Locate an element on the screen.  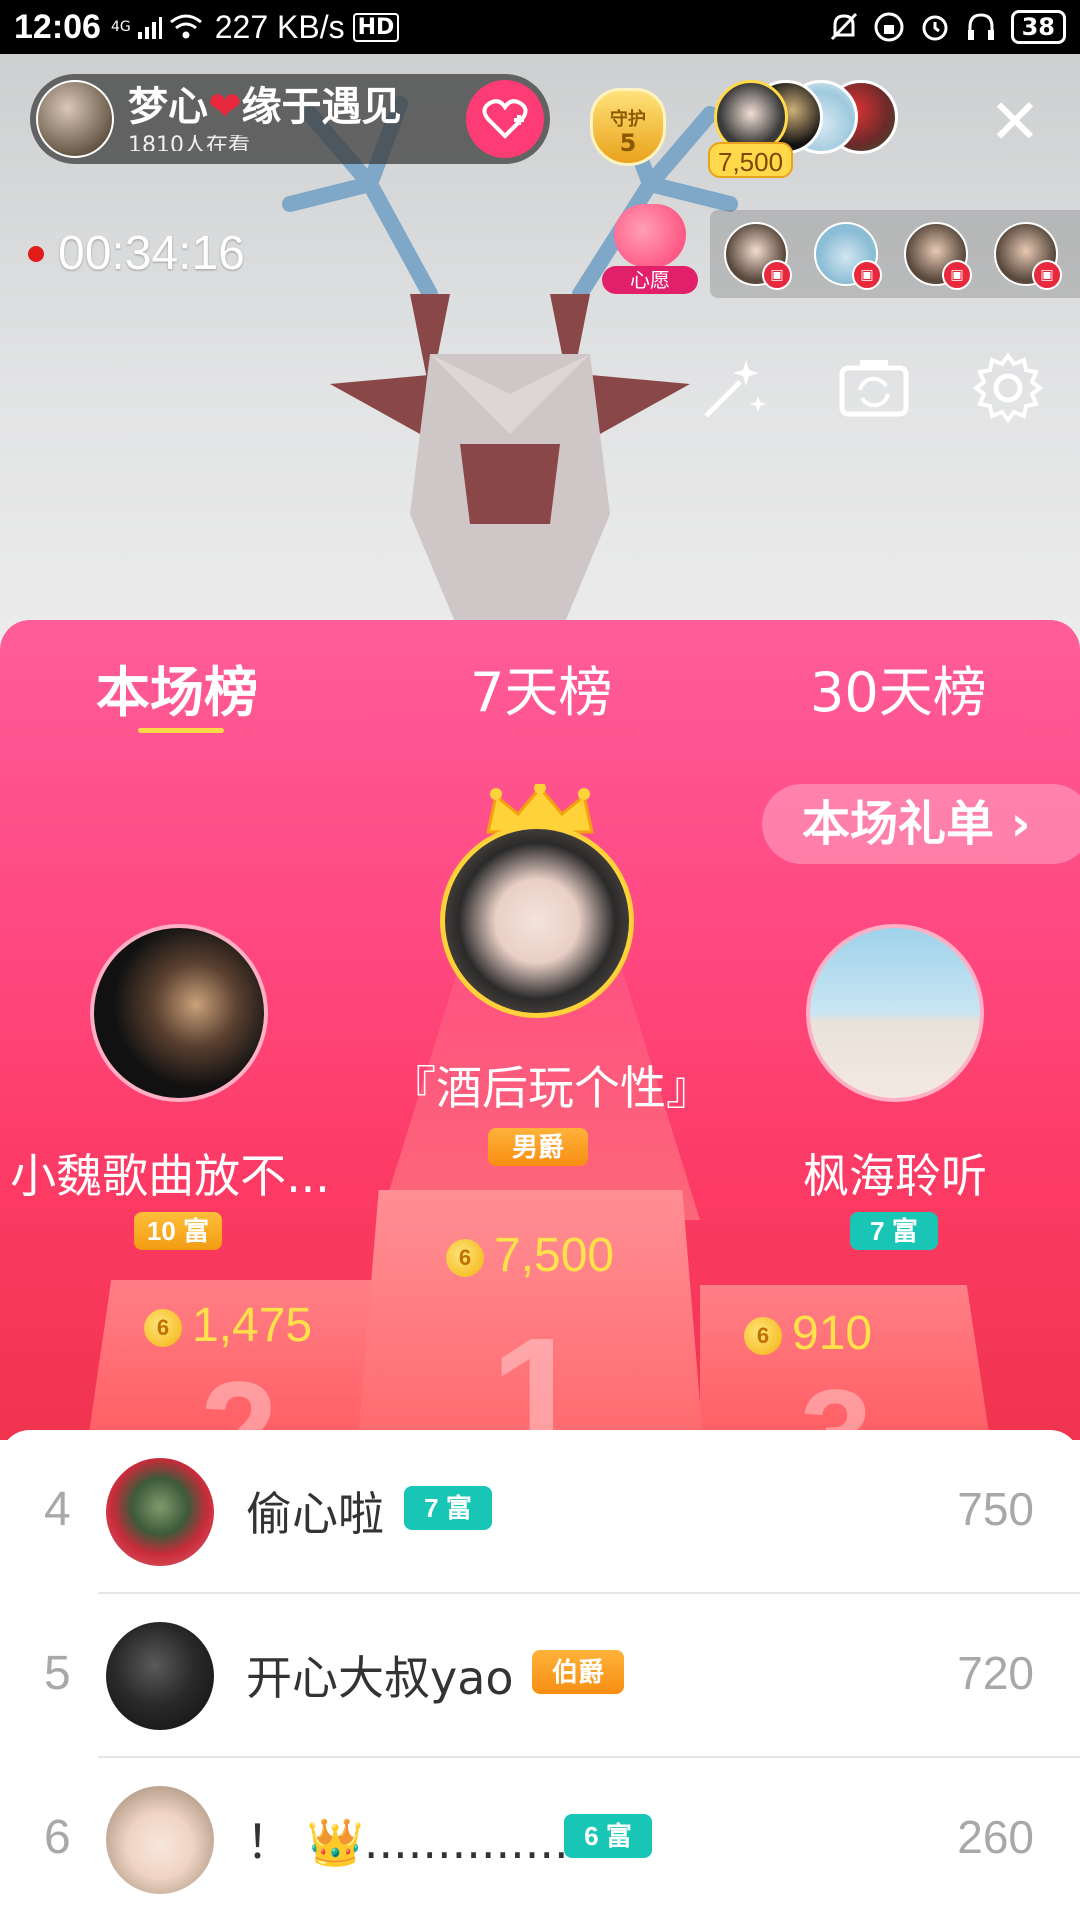
network-type: 4G is located at coordinates (120, 27).